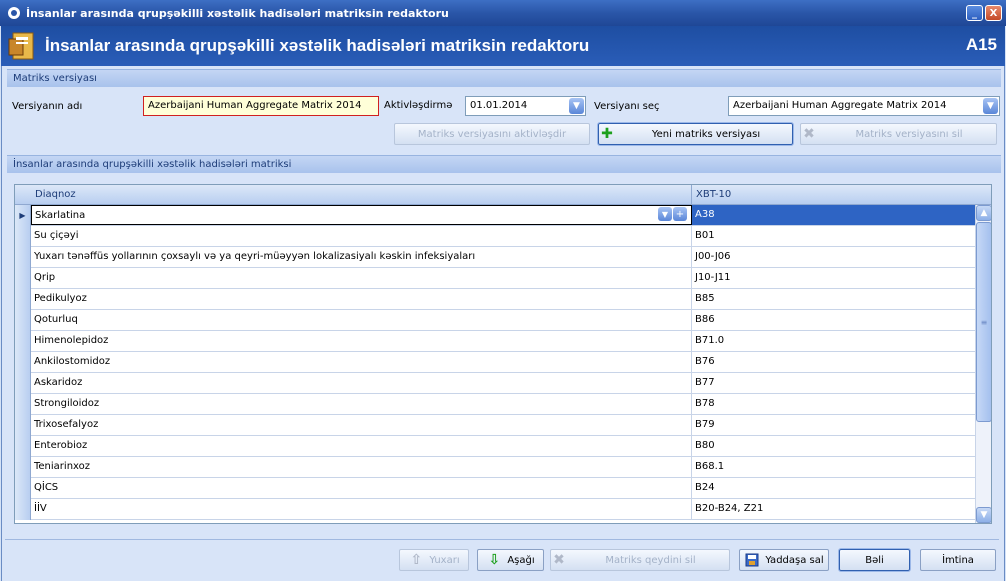 The width and height of the screenshot is (1006, 581). What do you see at coordinates (640, 560) in the screenshot?
I see `delete-record-button: ✖ Matriks qeydini sil` at bounding box center [640, 560].